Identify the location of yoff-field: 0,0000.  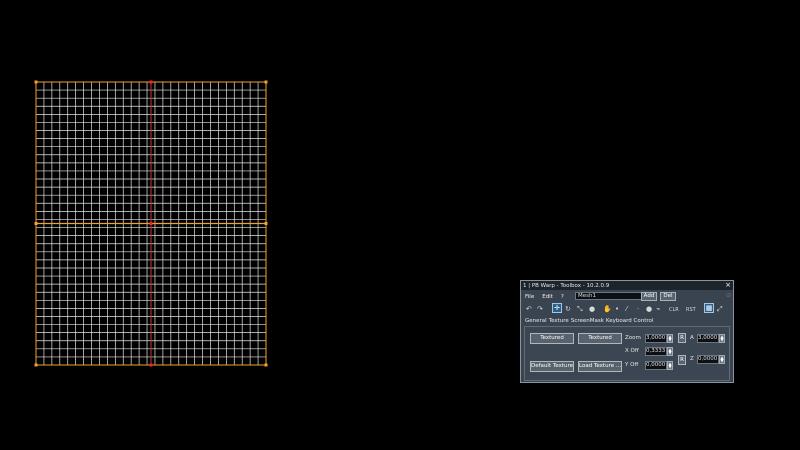
(656, 365).